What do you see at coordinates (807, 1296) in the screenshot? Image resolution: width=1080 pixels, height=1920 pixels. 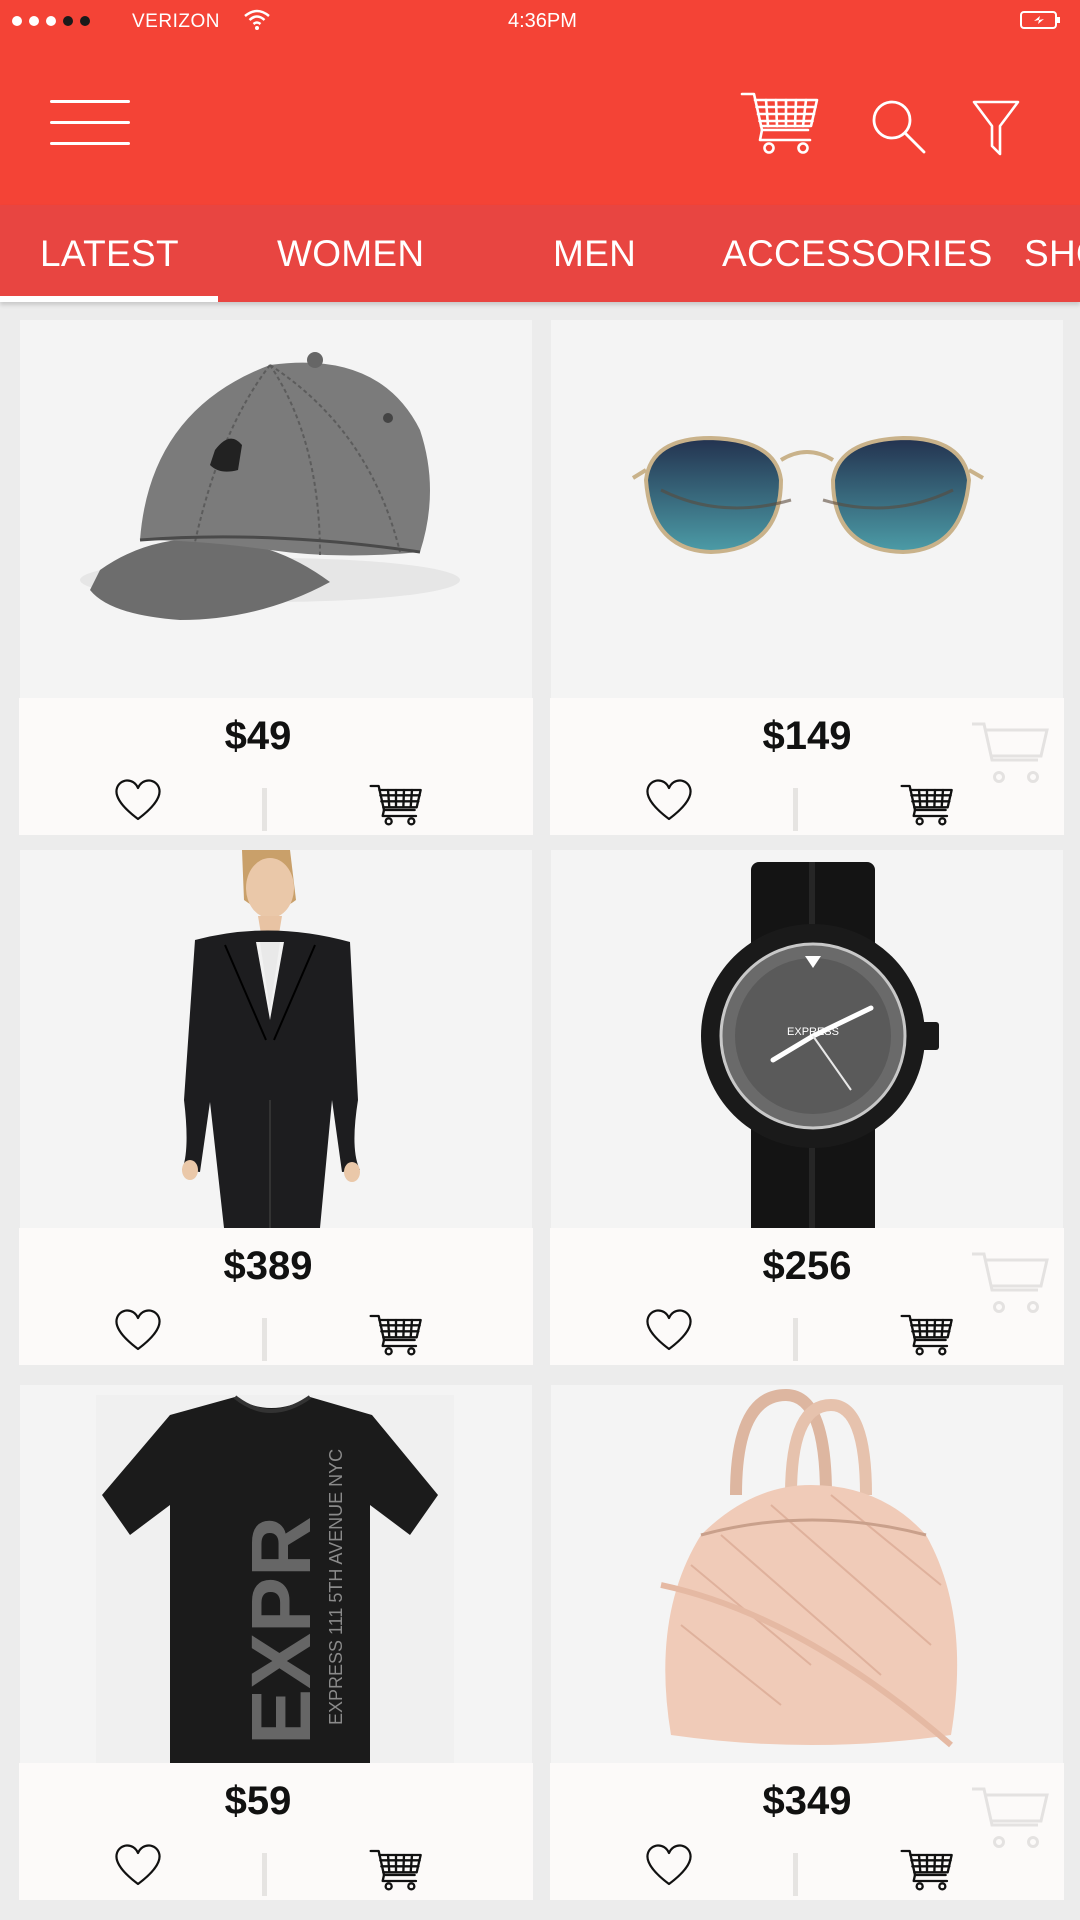 I see `product-info: $256` at bounding box center [807, 1296].